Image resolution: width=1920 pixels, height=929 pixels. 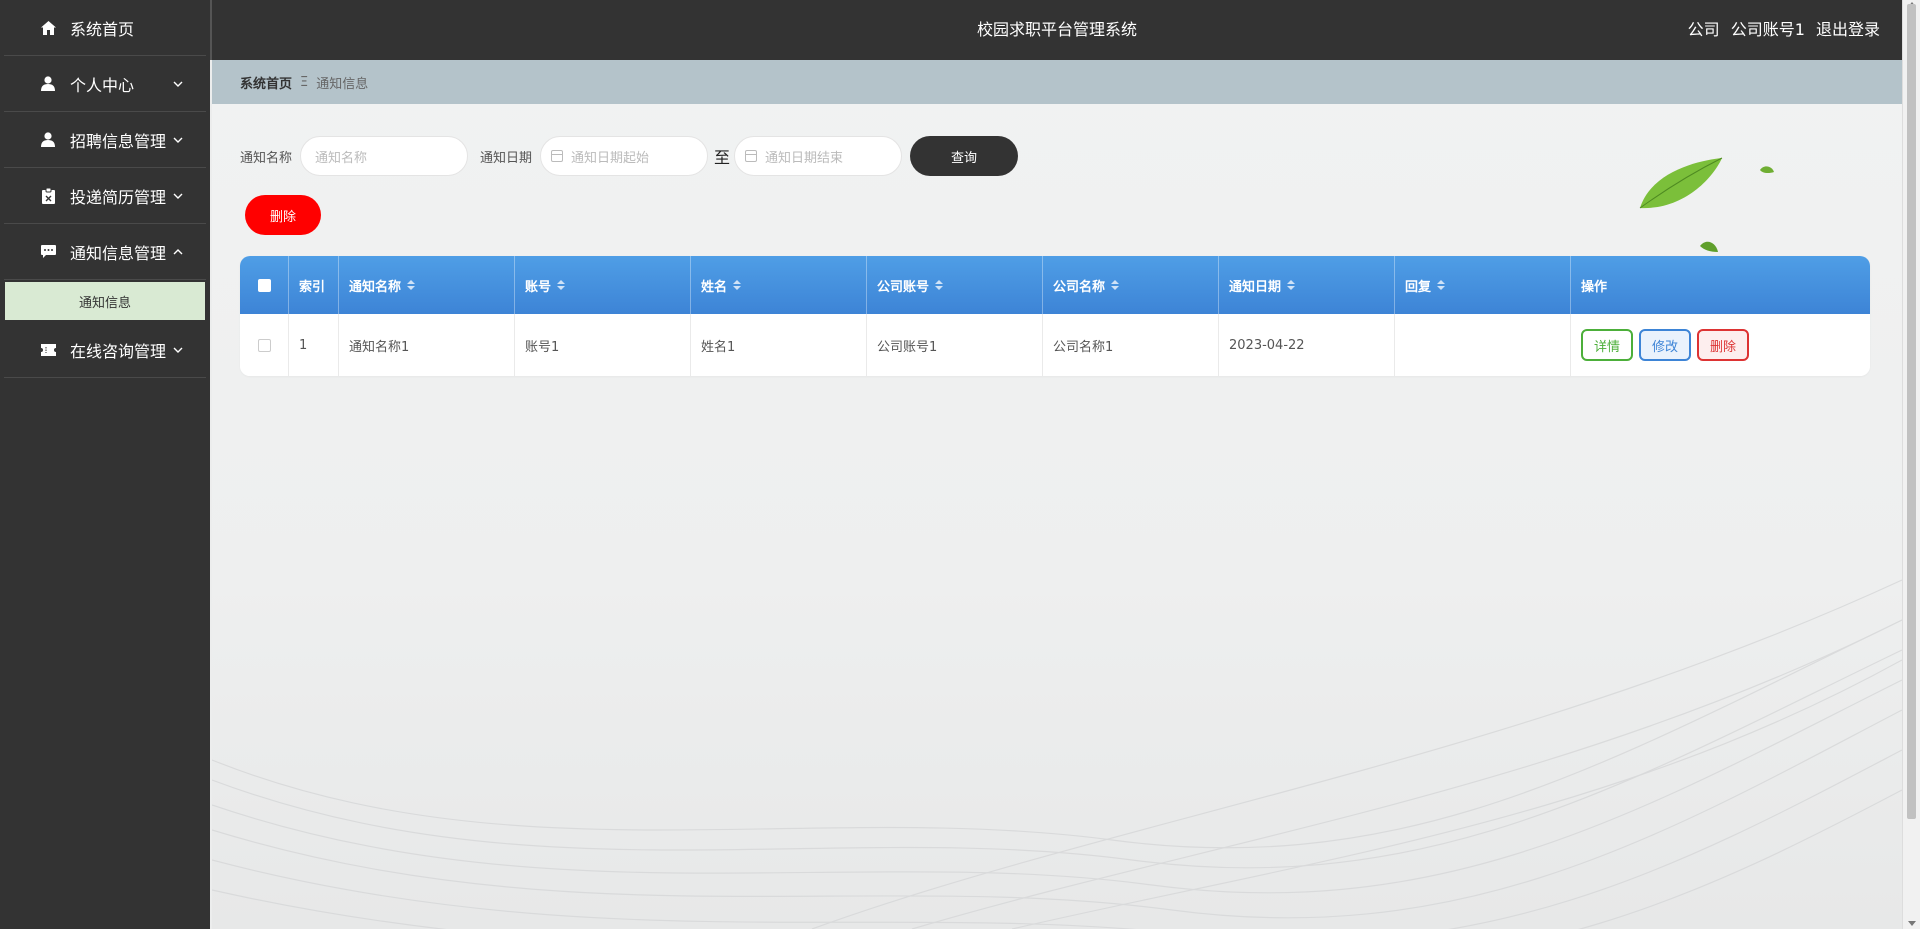 I want to click on column-header-name: 姓名, so click(x=779, y=285).